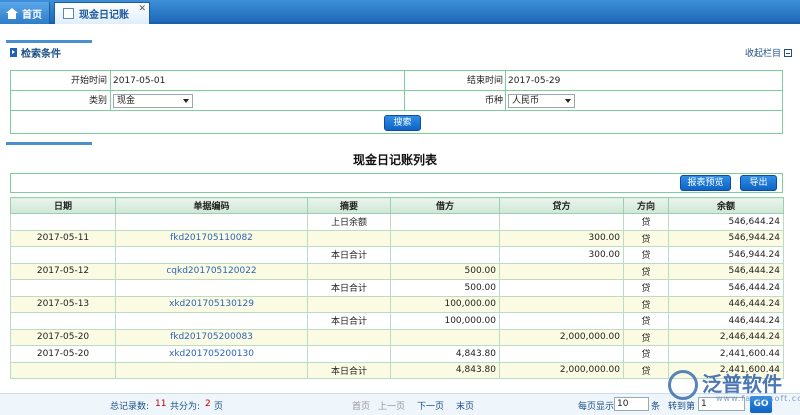 Image resolution: width=800 pixels, height=415 pixels. What do you see at coordinates (465, 405) in the screenshot?
I see `last-page-link: 末页` at bounding box center [465, 405].